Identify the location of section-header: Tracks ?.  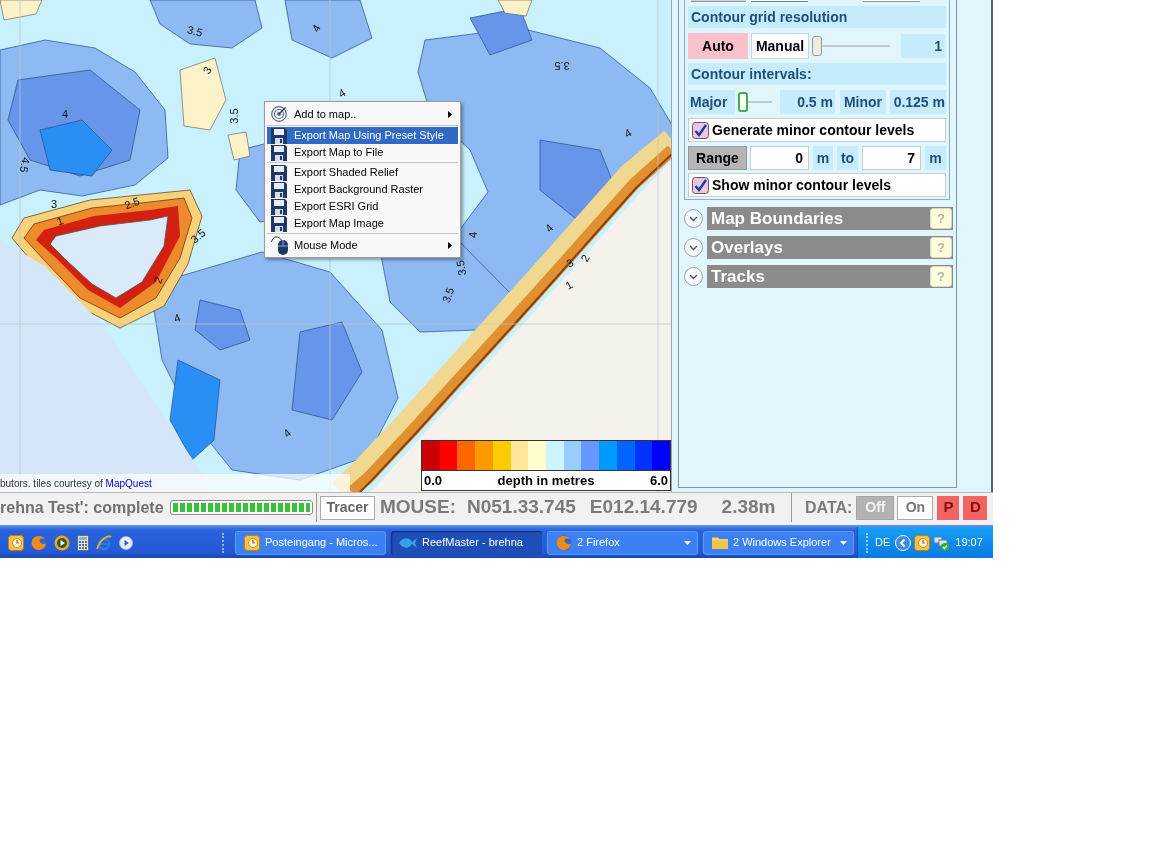
(830, 276).